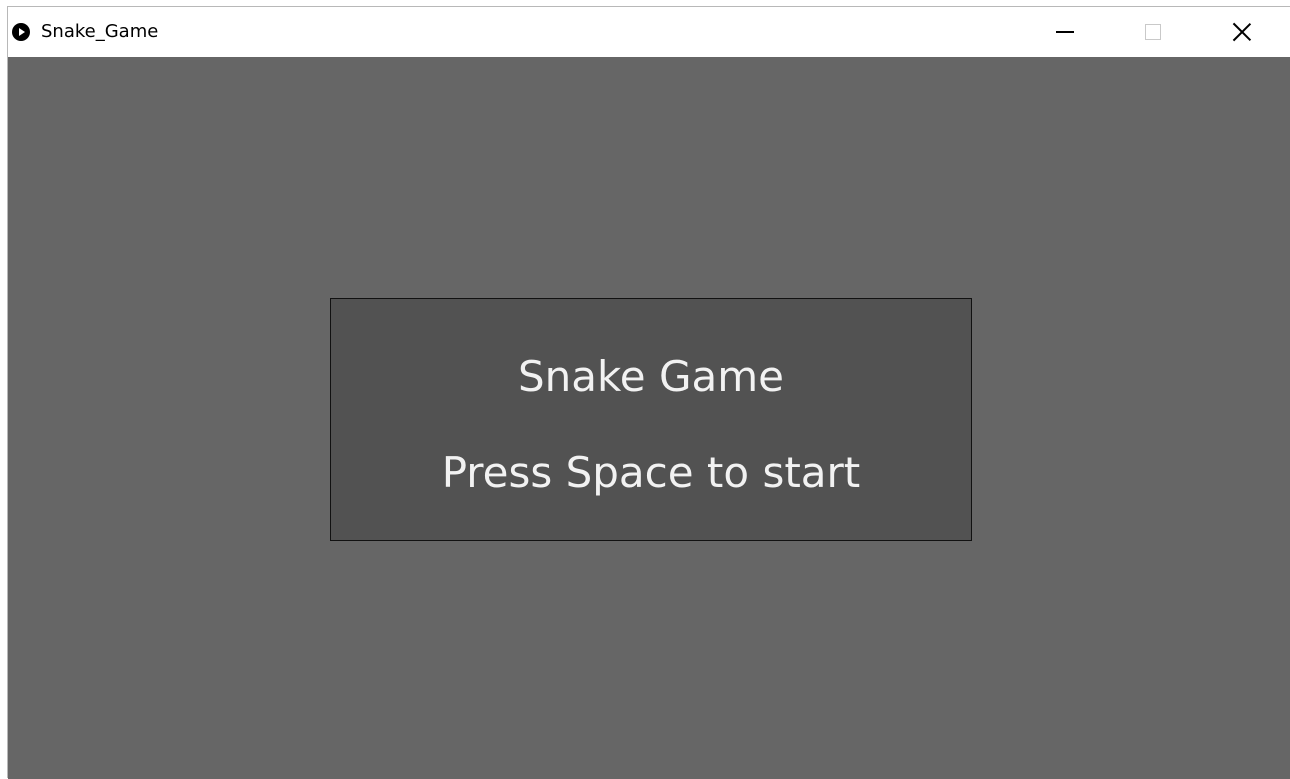 This screenshot has width=1290, height=779. Describe the element at coordinates (21, 32) in the screenshot. I see `play-circle-icon` at that location.